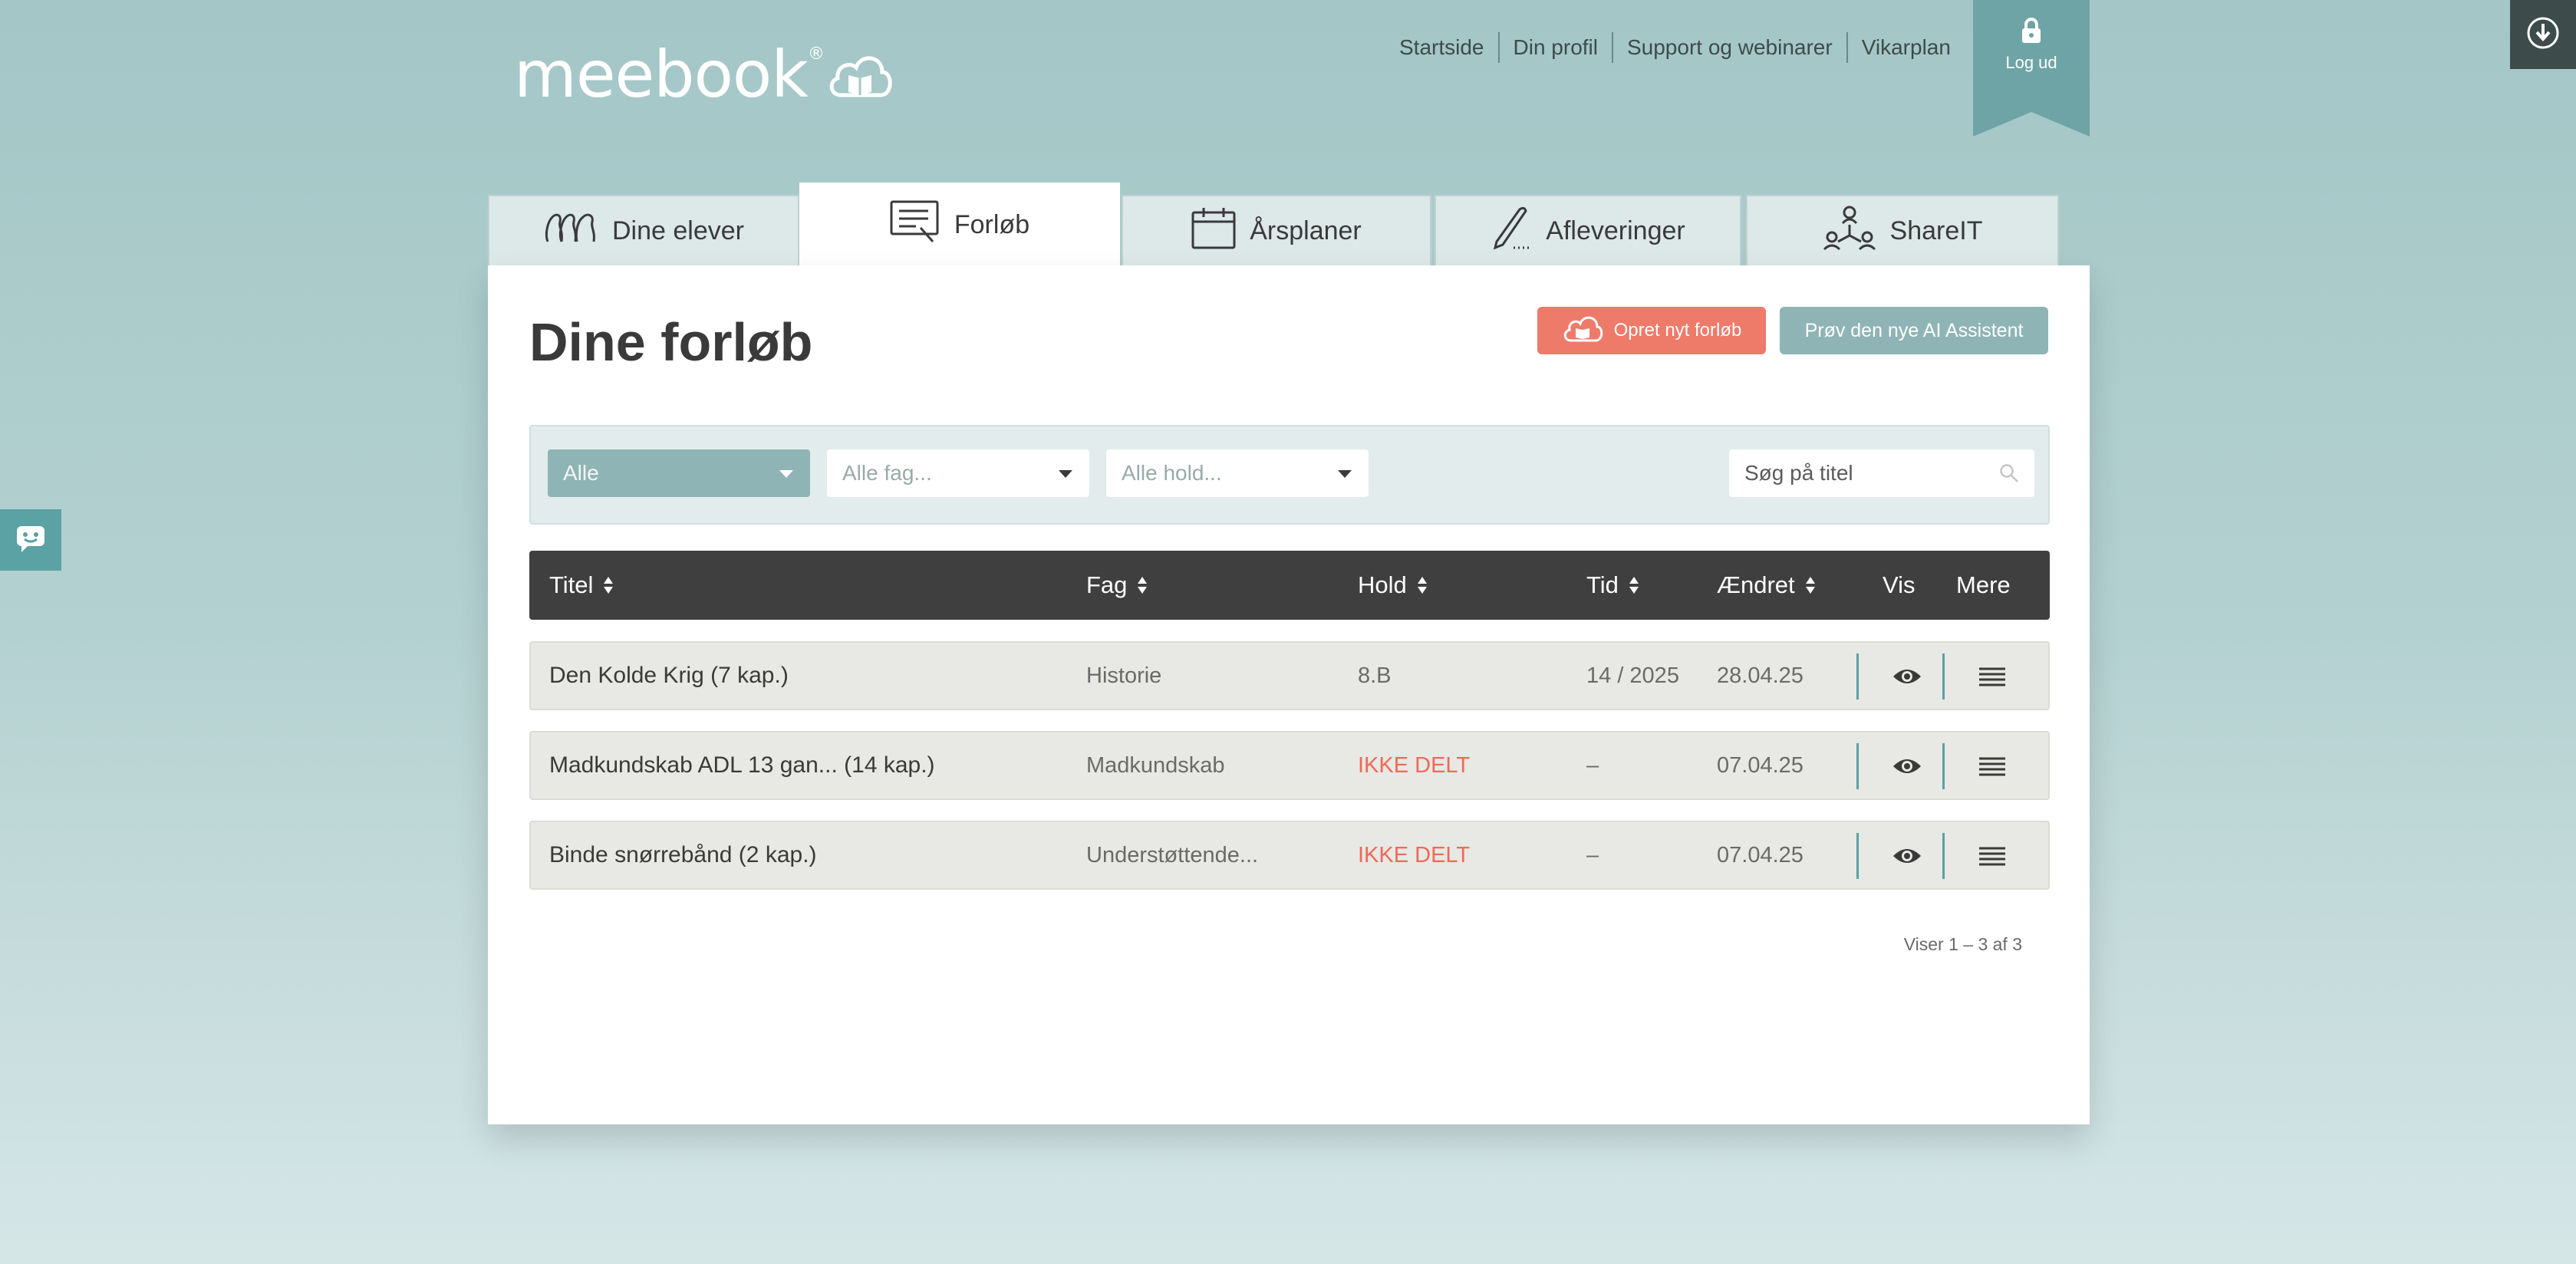 This screenshot has height=1264, width=2576. What do you see at coordinates (1677, 330) in the screenshot?
I see `create-course-label: Opret nyt forløb` at bounding box center [1677, 330].